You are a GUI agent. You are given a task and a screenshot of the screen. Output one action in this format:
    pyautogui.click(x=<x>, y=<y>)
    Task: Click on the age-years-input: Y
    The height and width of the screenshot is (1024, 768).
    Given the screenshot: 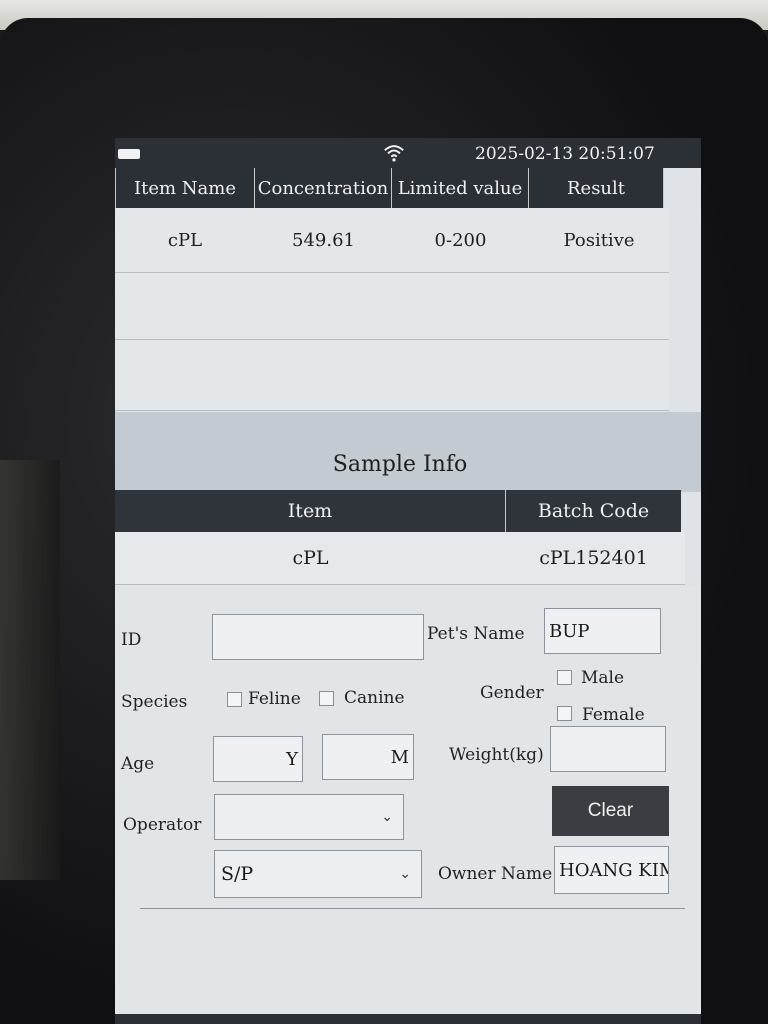 What is the action you would take?
    pyautogui.click(x=258, y=759)
    